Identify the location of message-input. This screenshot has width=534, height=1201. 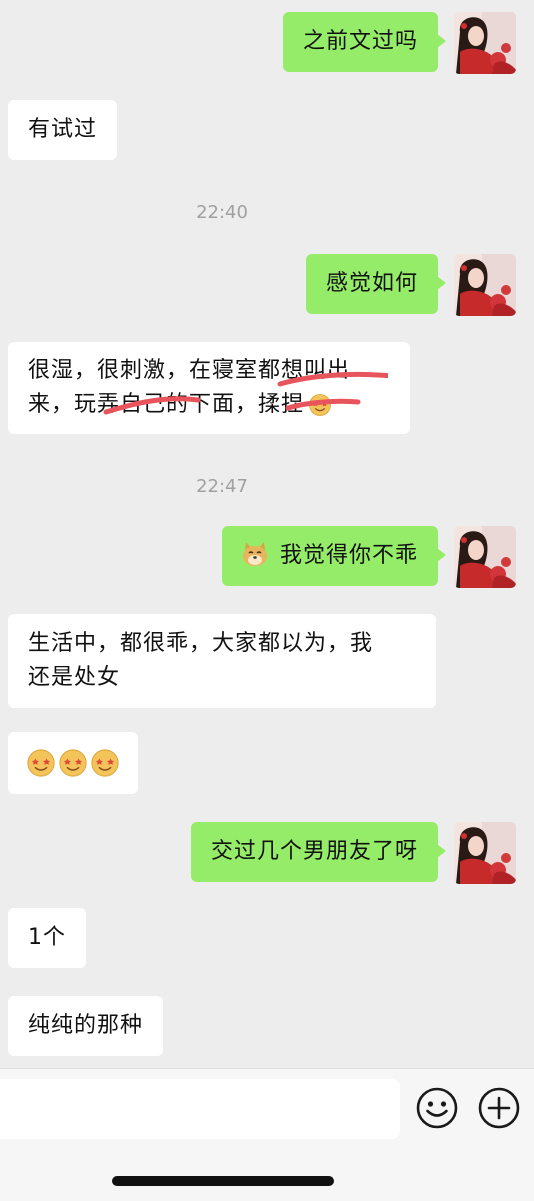
(200, 1109).